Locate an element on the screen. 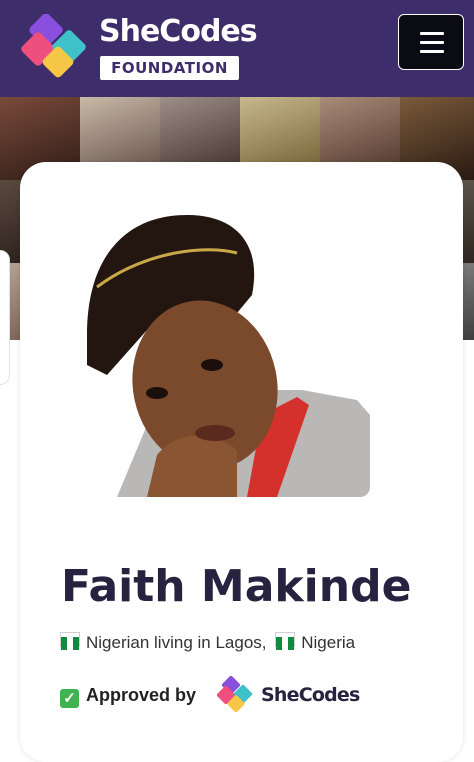 The height and width of the screenshot is (762, 474). brand-subtitle: FOUNDATION is located at coordinates (169, 68).